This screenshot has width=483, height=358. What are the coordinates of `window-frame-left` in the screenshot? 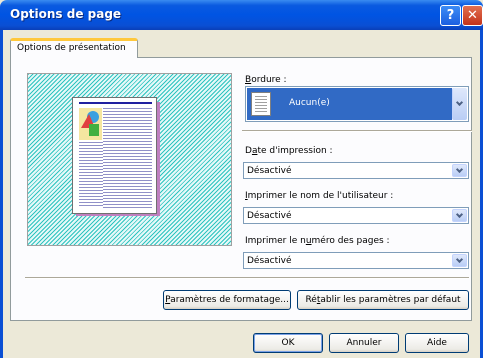 It's located at (1, 194).